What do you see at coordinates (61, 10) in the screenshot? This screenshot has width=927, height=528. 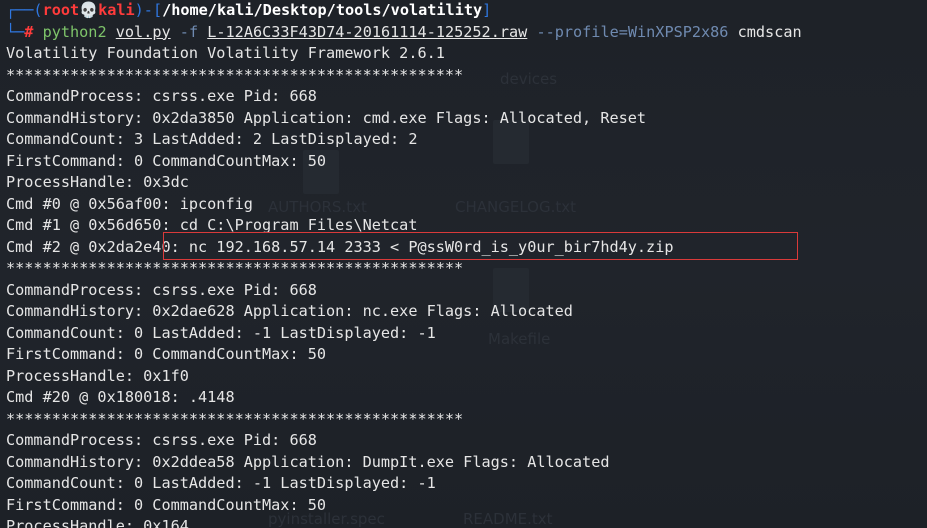 I see `prompt-user: root` at bounding box center [61, 10].